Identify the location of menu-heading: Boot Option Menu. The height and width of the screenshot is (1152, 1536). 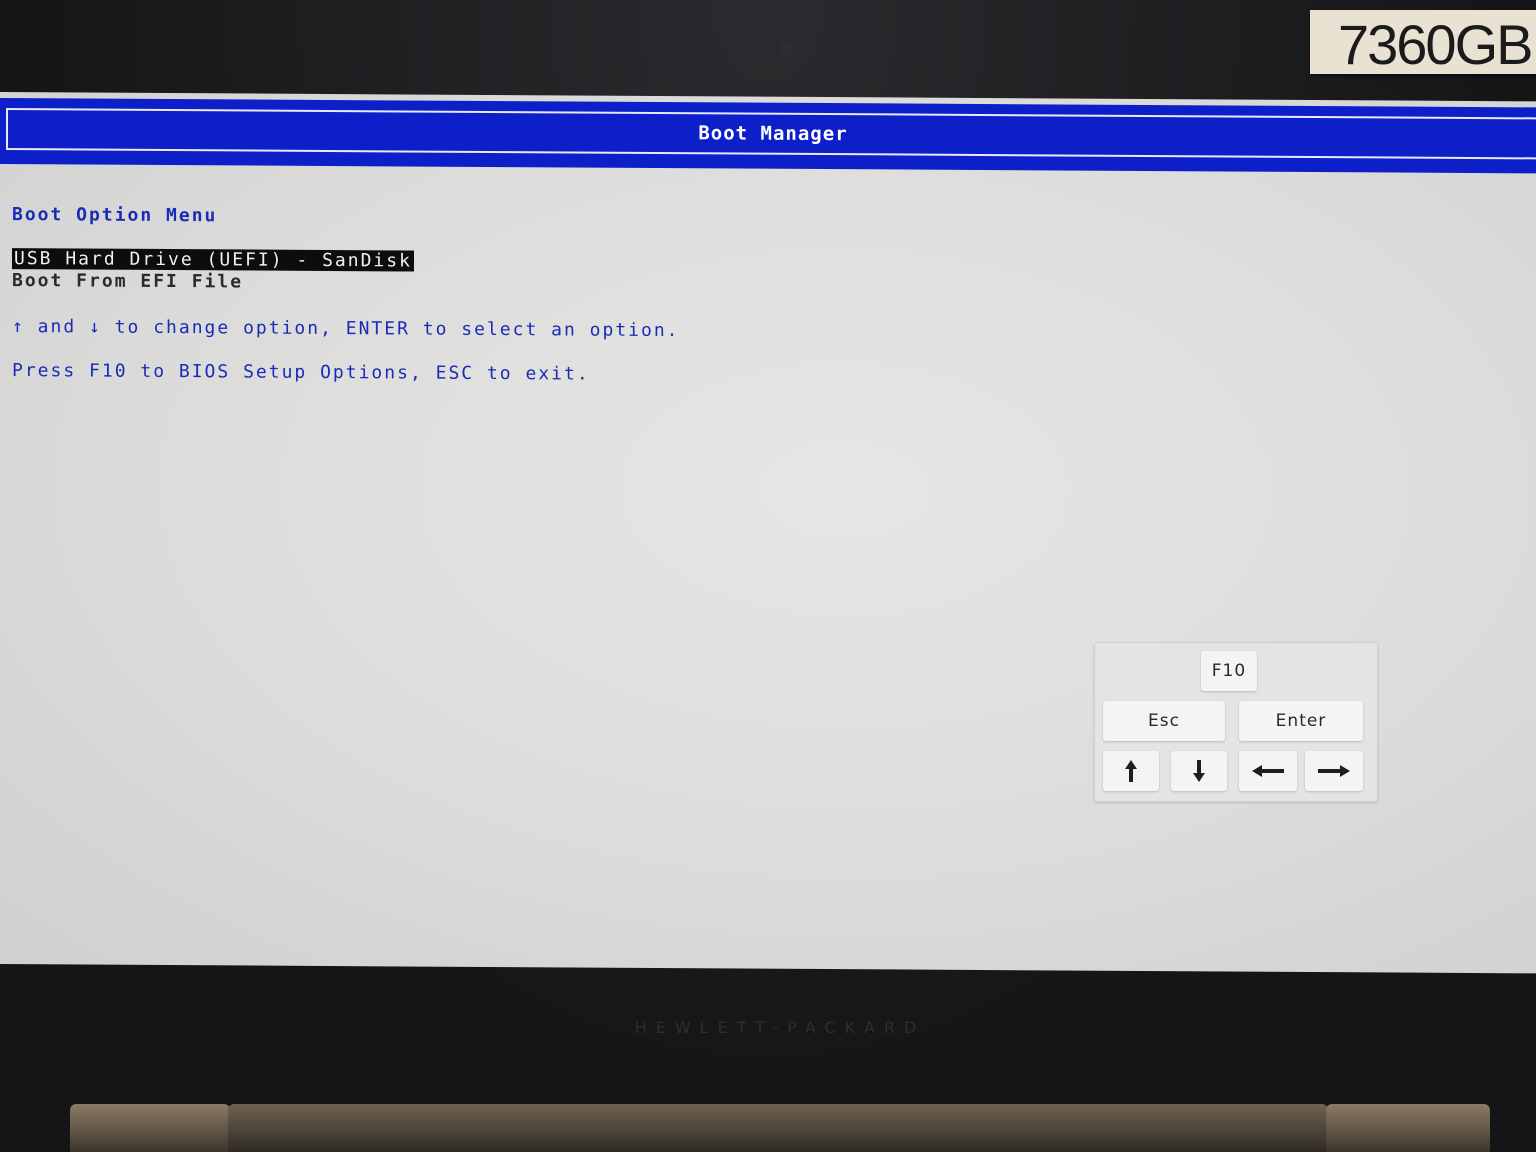
(115, 215).